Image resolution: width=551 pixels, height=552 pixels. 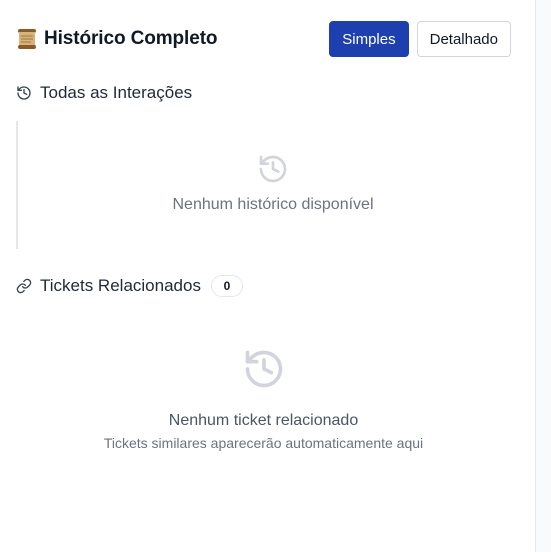 I want to click on view-mode-toggle: Simples Detalhado, so click(x=420, y=39).